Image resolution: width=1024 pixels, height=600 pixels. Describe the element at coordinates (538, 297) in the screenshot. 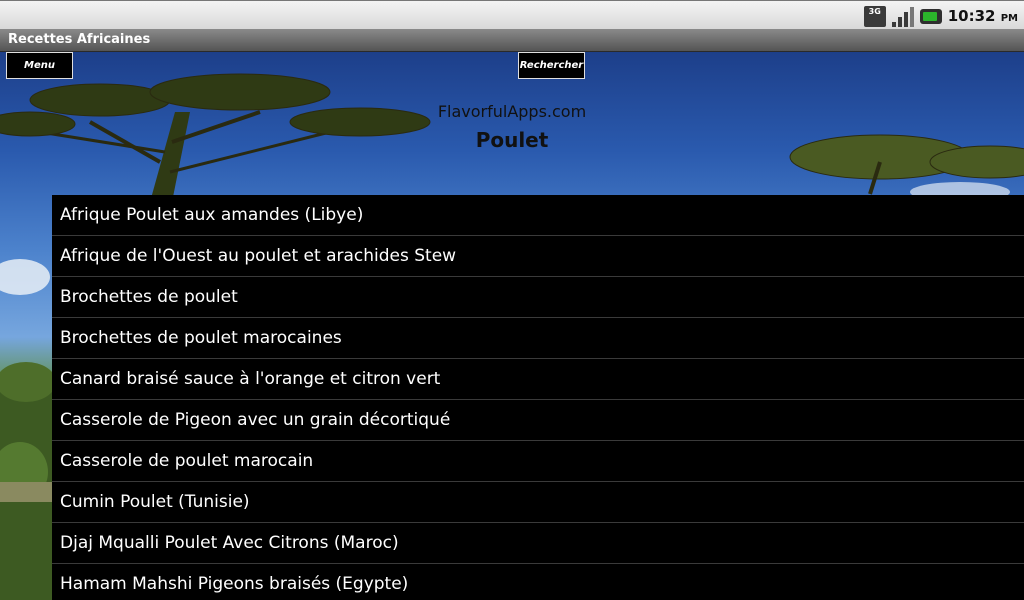

I see `recipe-item: Brochettes de poulet` at that location.